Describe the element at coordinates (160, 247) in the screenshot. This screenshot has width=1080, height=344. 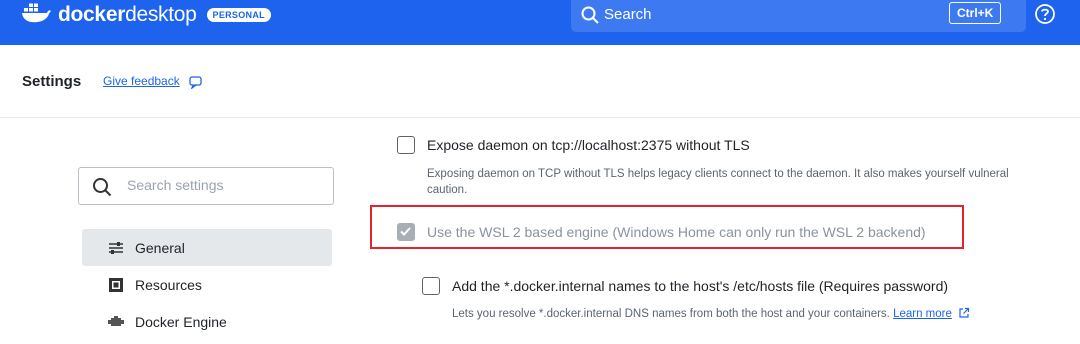
I see `sidebar-item-label: General` at that location.